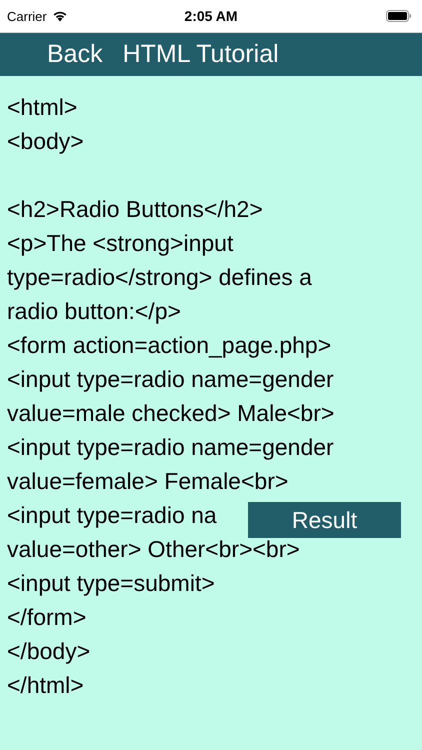  I want to click on result-button: Result, so click(324, 520).